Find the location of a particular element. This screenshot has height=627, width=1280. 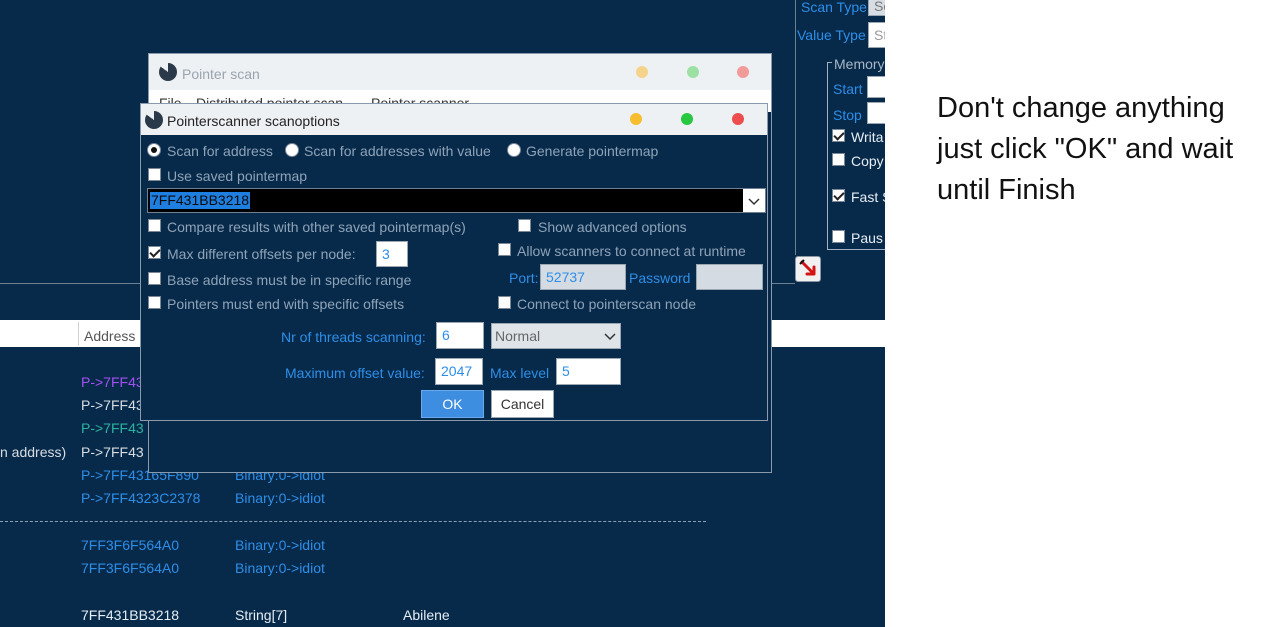

value-type-label: Value Type is located at coordinates (831, 35).